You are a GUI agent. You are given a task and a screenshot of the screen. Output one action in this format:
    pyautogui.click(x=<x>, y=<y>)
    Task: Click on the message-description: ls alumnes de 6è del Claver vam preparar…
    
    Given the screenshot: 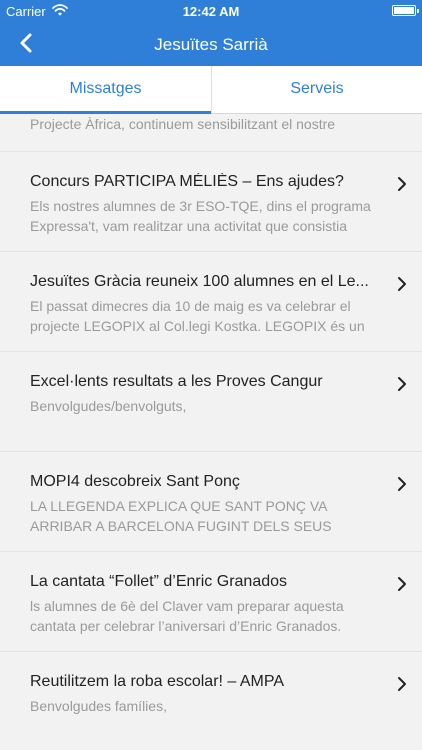 What is the action you would take?
    pyautogui.click(x=187, y=616)
    